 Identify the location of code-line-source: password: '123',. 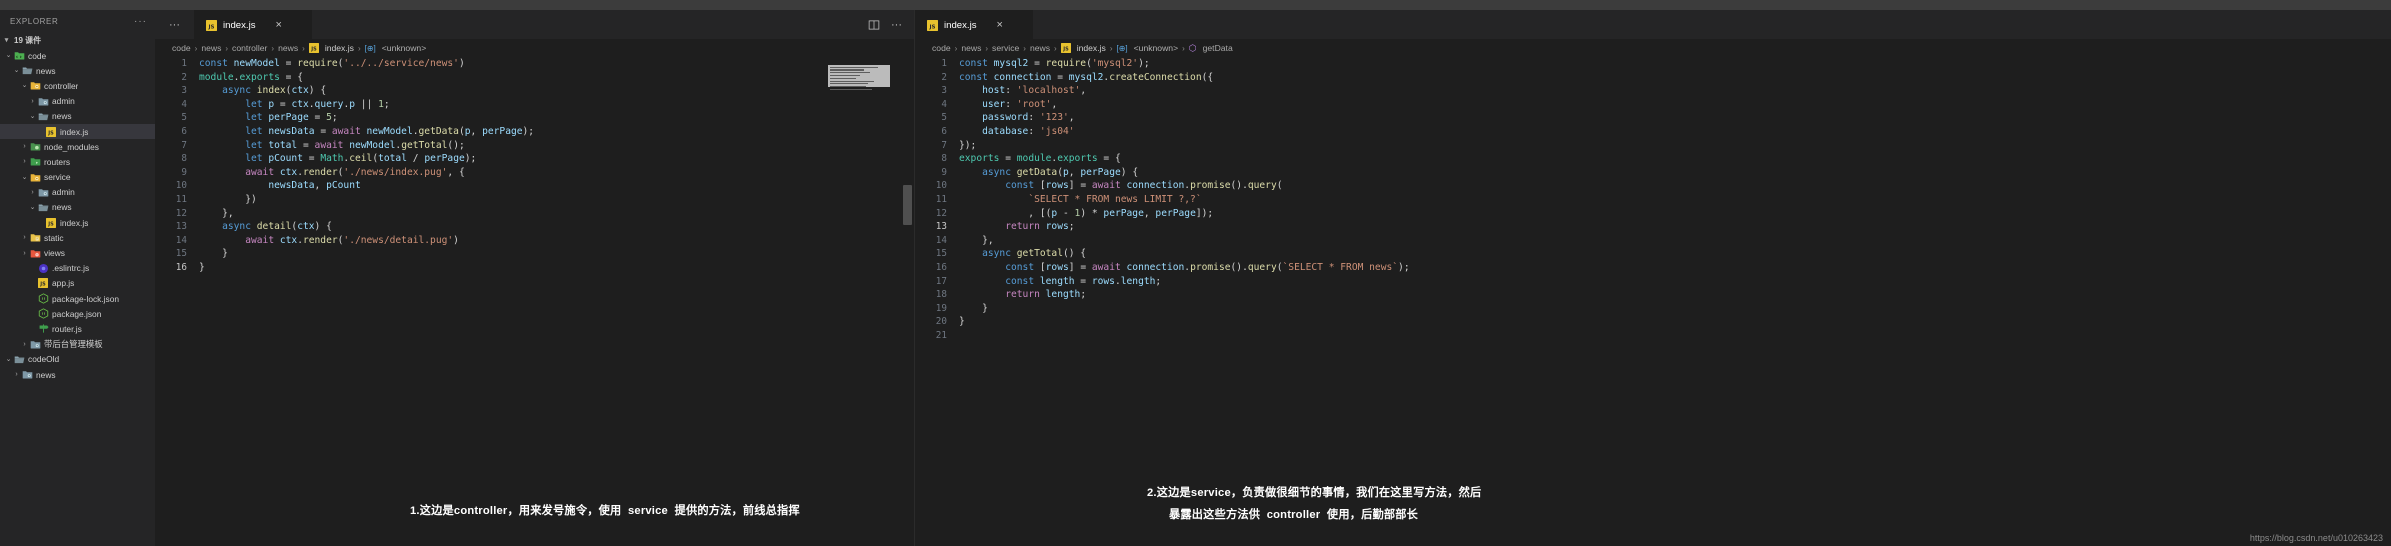
(1675, 118).